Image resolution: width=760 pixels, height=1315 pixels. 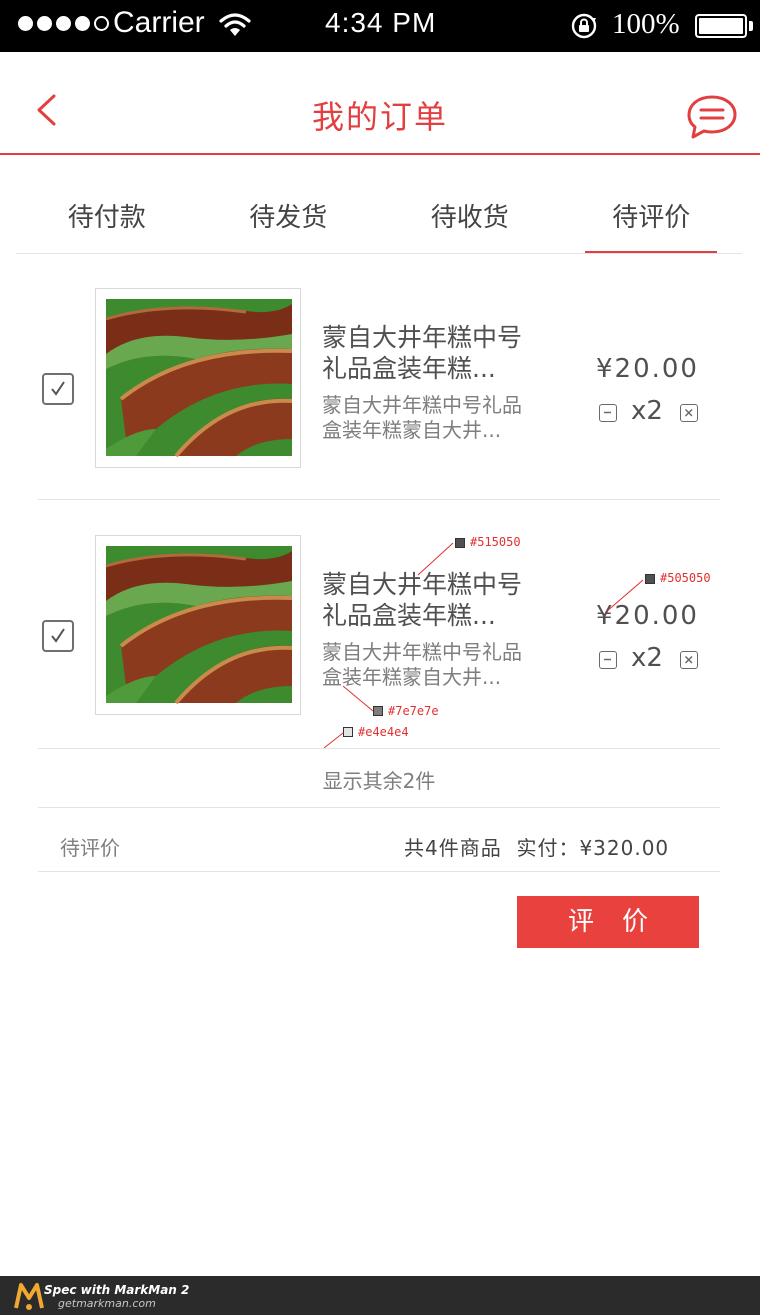 I want to click on footer-url: getmarkman.com, so click(x=107, y=1303).